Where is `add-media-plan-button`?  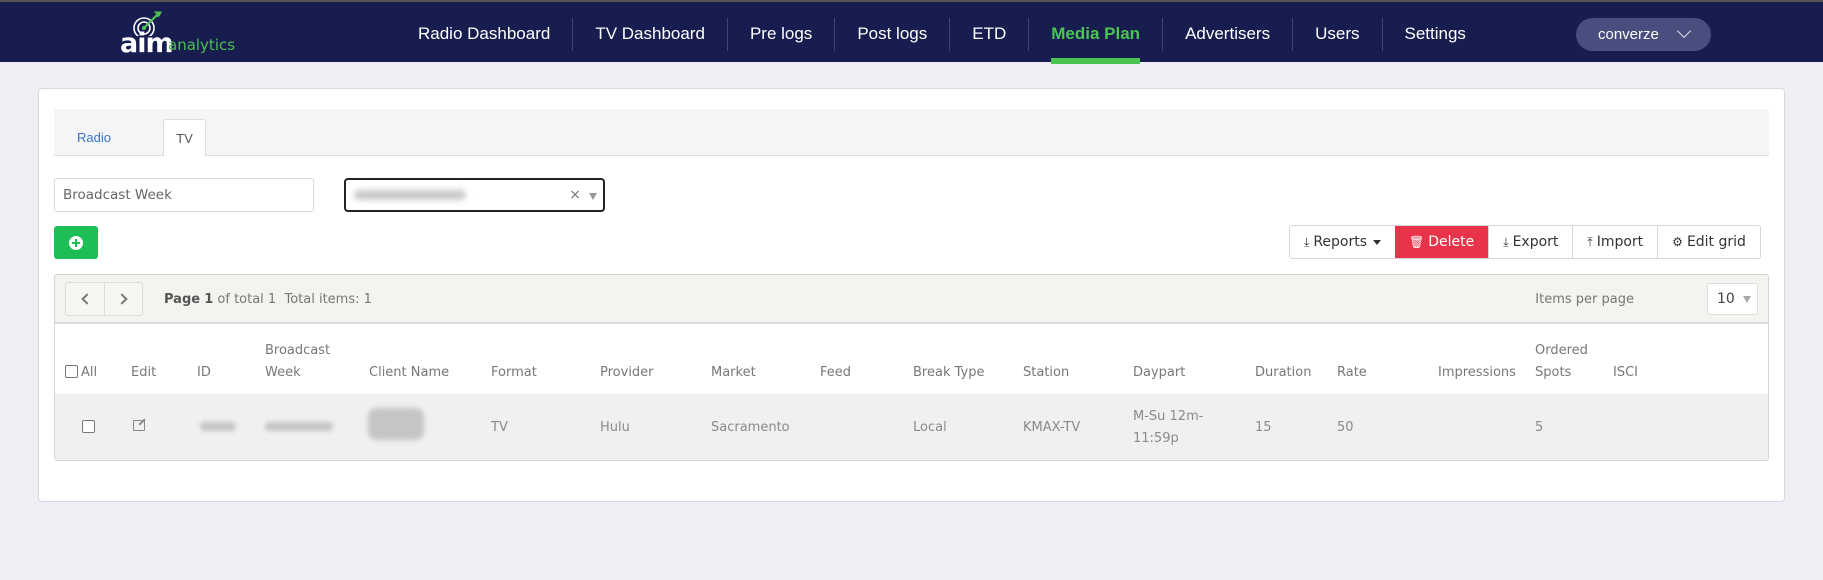
add-media-plan-button is located at coordinates (76, 242).